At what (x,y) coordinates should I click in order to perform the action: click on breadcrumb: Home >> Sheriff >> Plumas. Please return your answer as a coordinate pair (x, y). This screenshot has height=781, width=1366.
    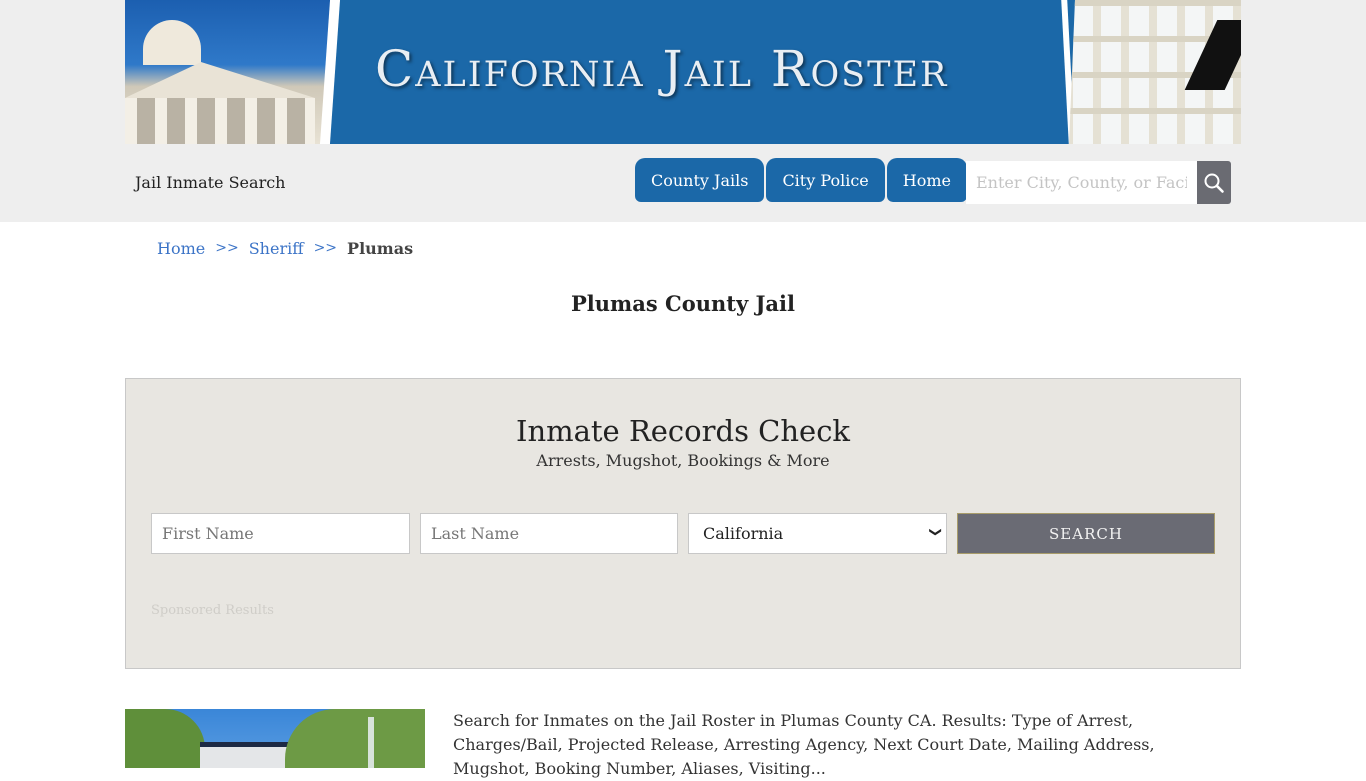
    Looking at the image, I should click on (285, 248).